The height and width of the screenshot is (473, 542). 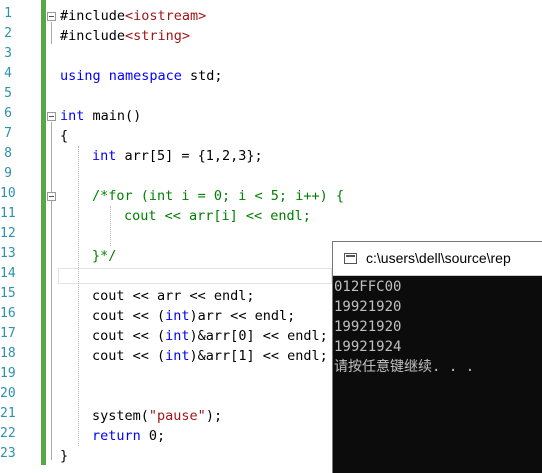 I want to click on comment-text: cout << arr[i] << endl;, so click(x=217, y=216).